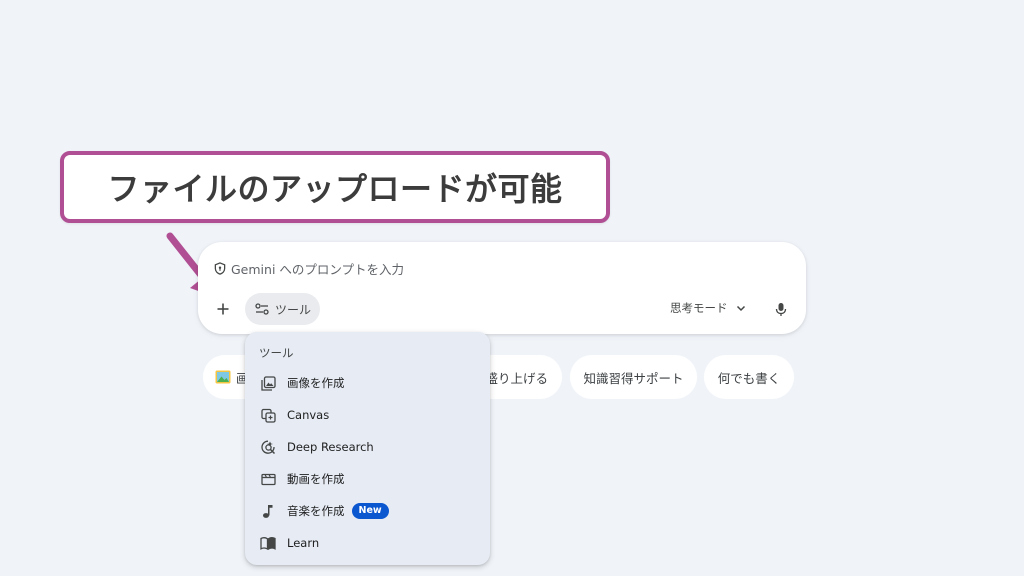 The image size is (1024, 576). Describe the element at coordinates (367, 383) in the screenshot. I see `menu-item-create-image: 画像を作成` at that location.